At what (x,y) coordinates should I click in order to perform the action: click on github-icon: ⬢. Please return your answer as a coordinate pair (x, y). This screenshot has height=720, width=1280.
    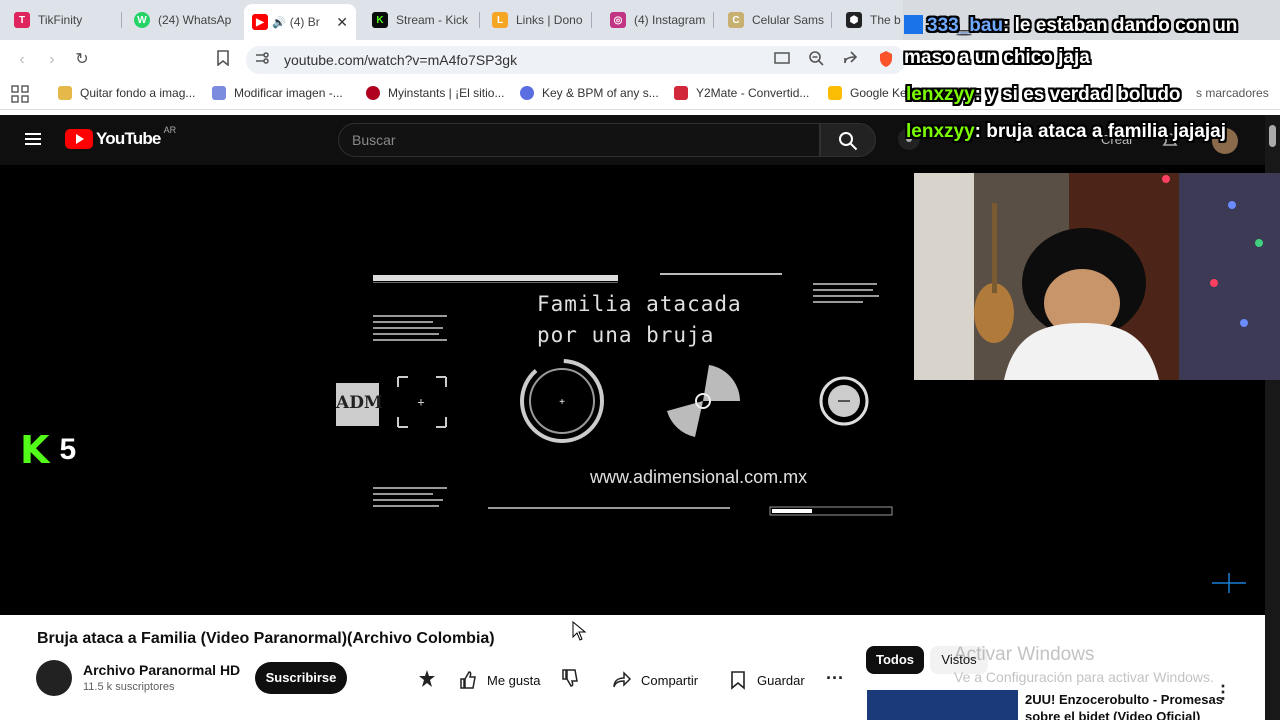
    Looking at the image, I should click on (854, 20).